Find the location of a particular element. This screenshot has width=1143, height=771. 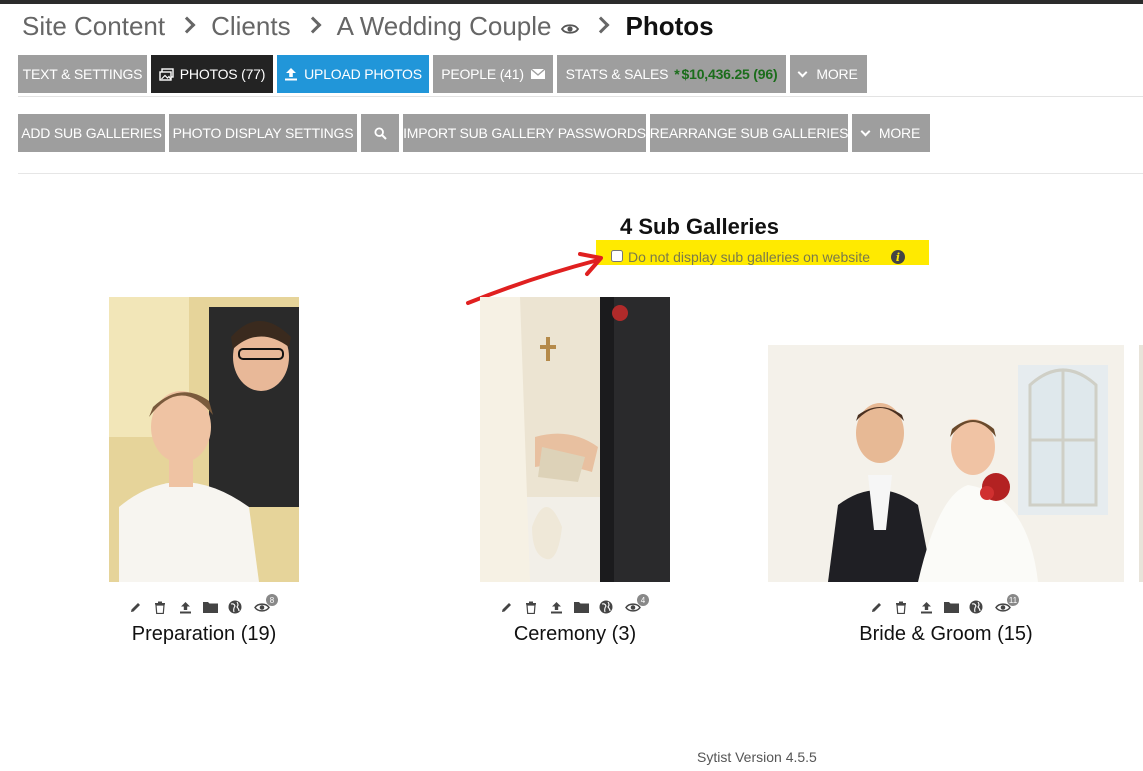

hide-sub-galleries-checkbox is located at coordinates (617, 256).